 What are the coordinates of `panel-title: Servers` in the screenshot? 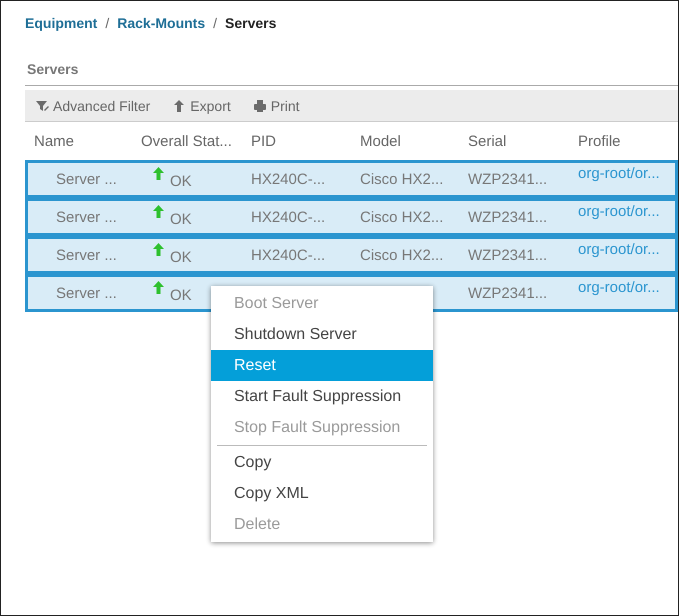 It's located at (53, 70).